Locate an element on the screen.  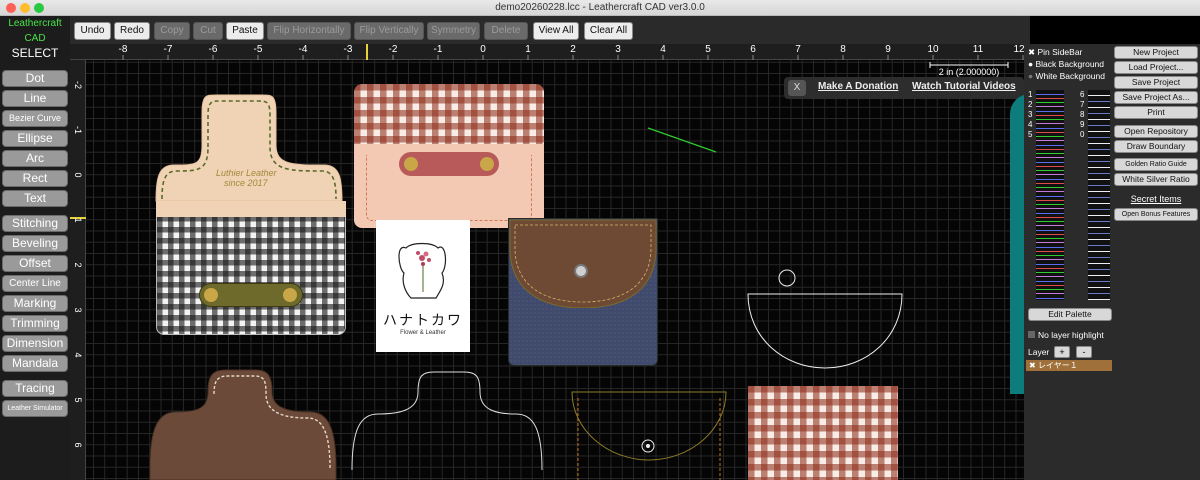
cut-button: Cut is located at coordinates (208, 31).